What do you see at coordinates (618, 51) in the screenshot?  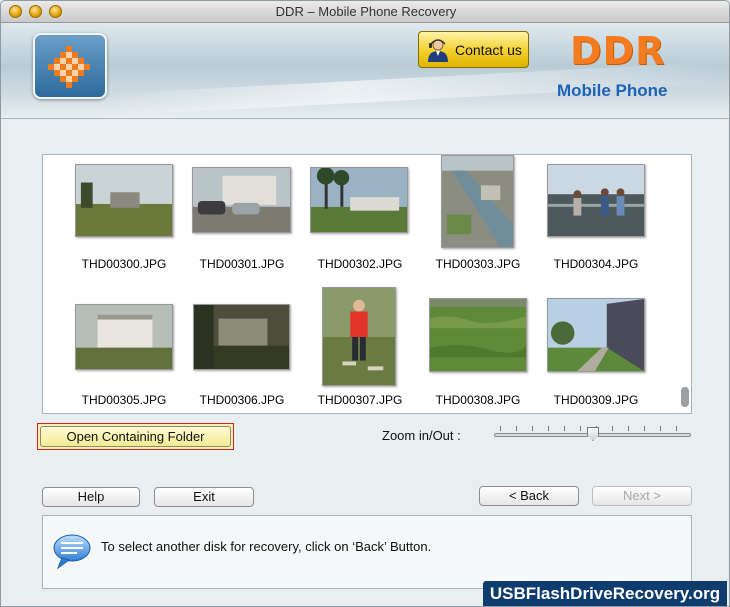 I see `brand-title: DDR` at bounding box center [618, 51].